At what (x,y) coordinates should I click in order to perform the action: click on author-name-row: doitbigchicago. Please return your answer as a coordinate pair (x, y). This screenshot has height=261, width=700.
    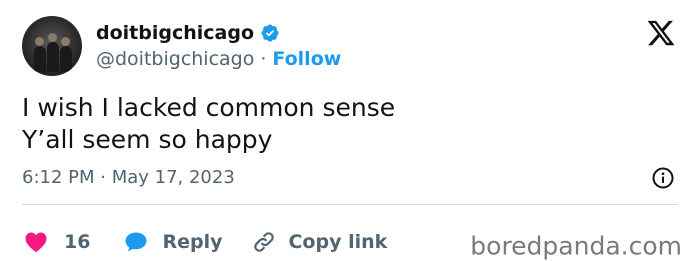
    Looking at the image, I should click on (188, 33).